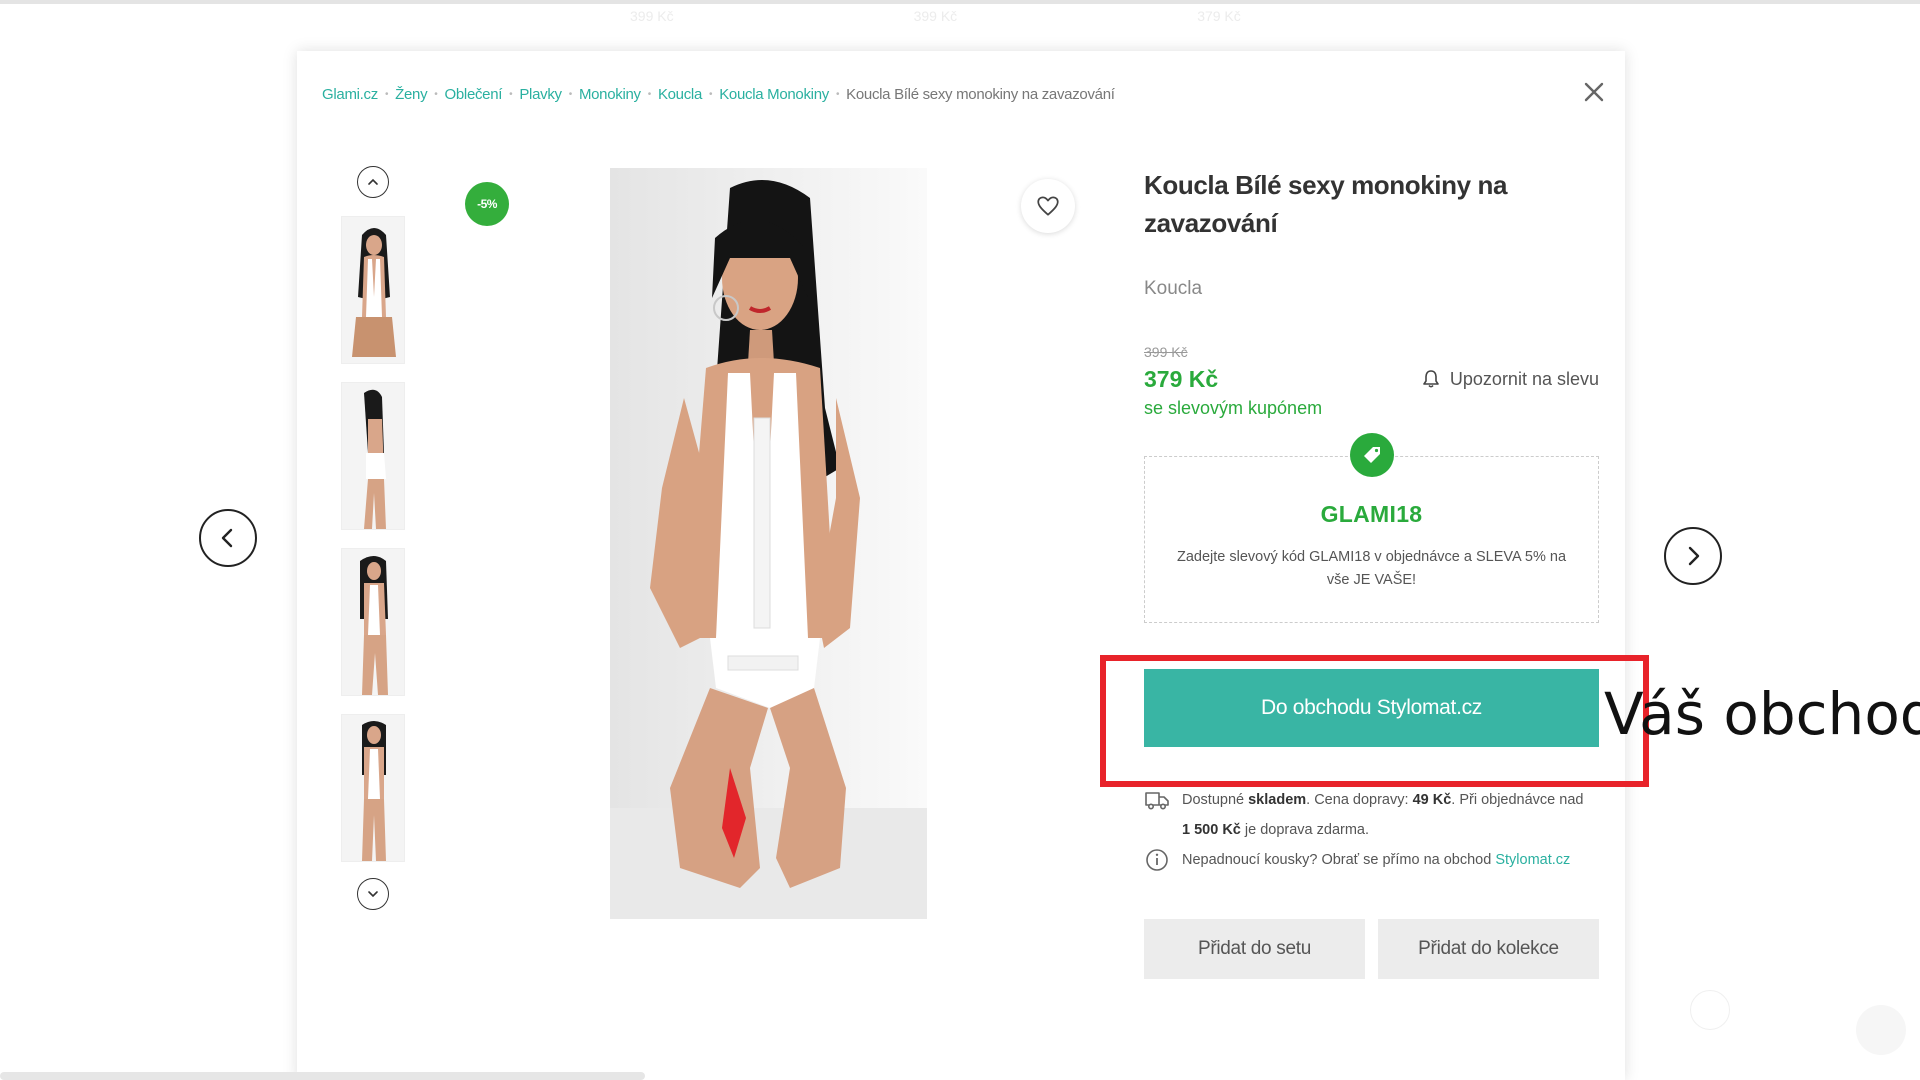  I want to click on model-product-image, so click(768, 543).